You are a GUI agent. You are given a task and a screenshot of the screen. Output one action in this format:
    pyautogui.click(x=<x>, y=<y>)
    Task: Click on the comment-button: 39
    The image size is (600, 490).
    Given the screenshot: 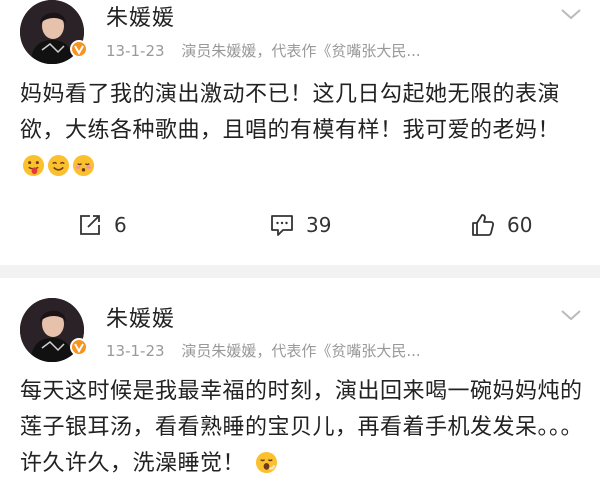 What is the action you would take?
    pyautogui.click(x=299, y=225)
    